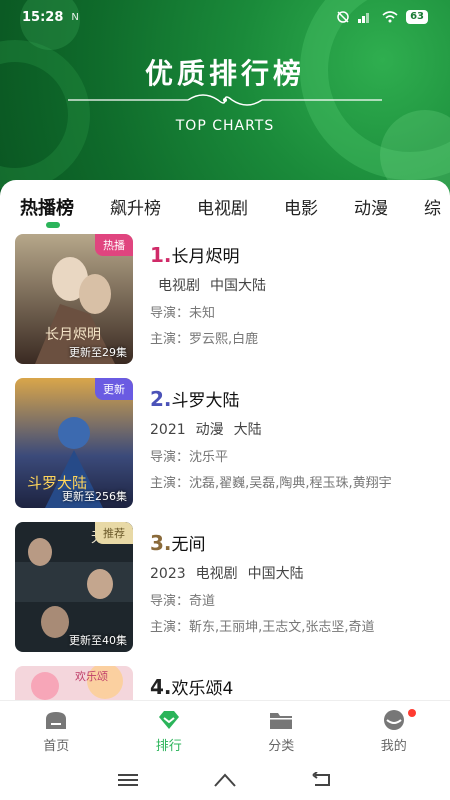  Describe the element at coordinates (295, 429) in the screenshot. I see `item-meta: 2021 动漫 大陆` at that location.